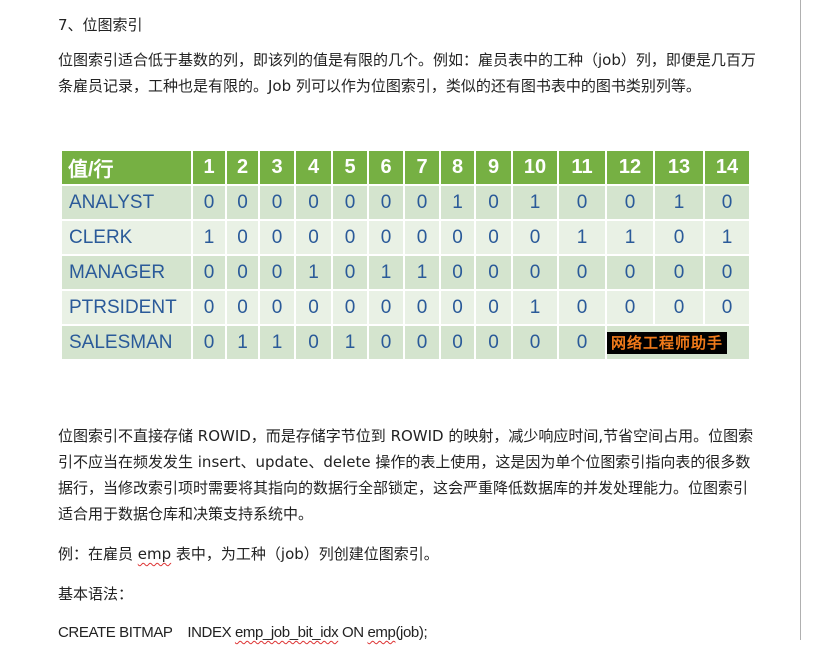  Describe the element at coordinates (209, 167) in the screenshot. I see `column-header: 1` at that location.